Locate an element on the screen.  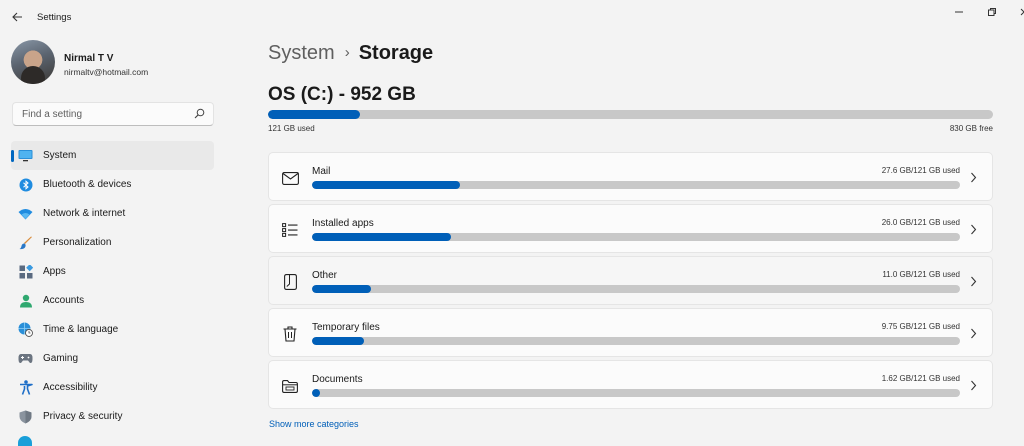
title-bar: Settings is located at coordinates (512, 17).